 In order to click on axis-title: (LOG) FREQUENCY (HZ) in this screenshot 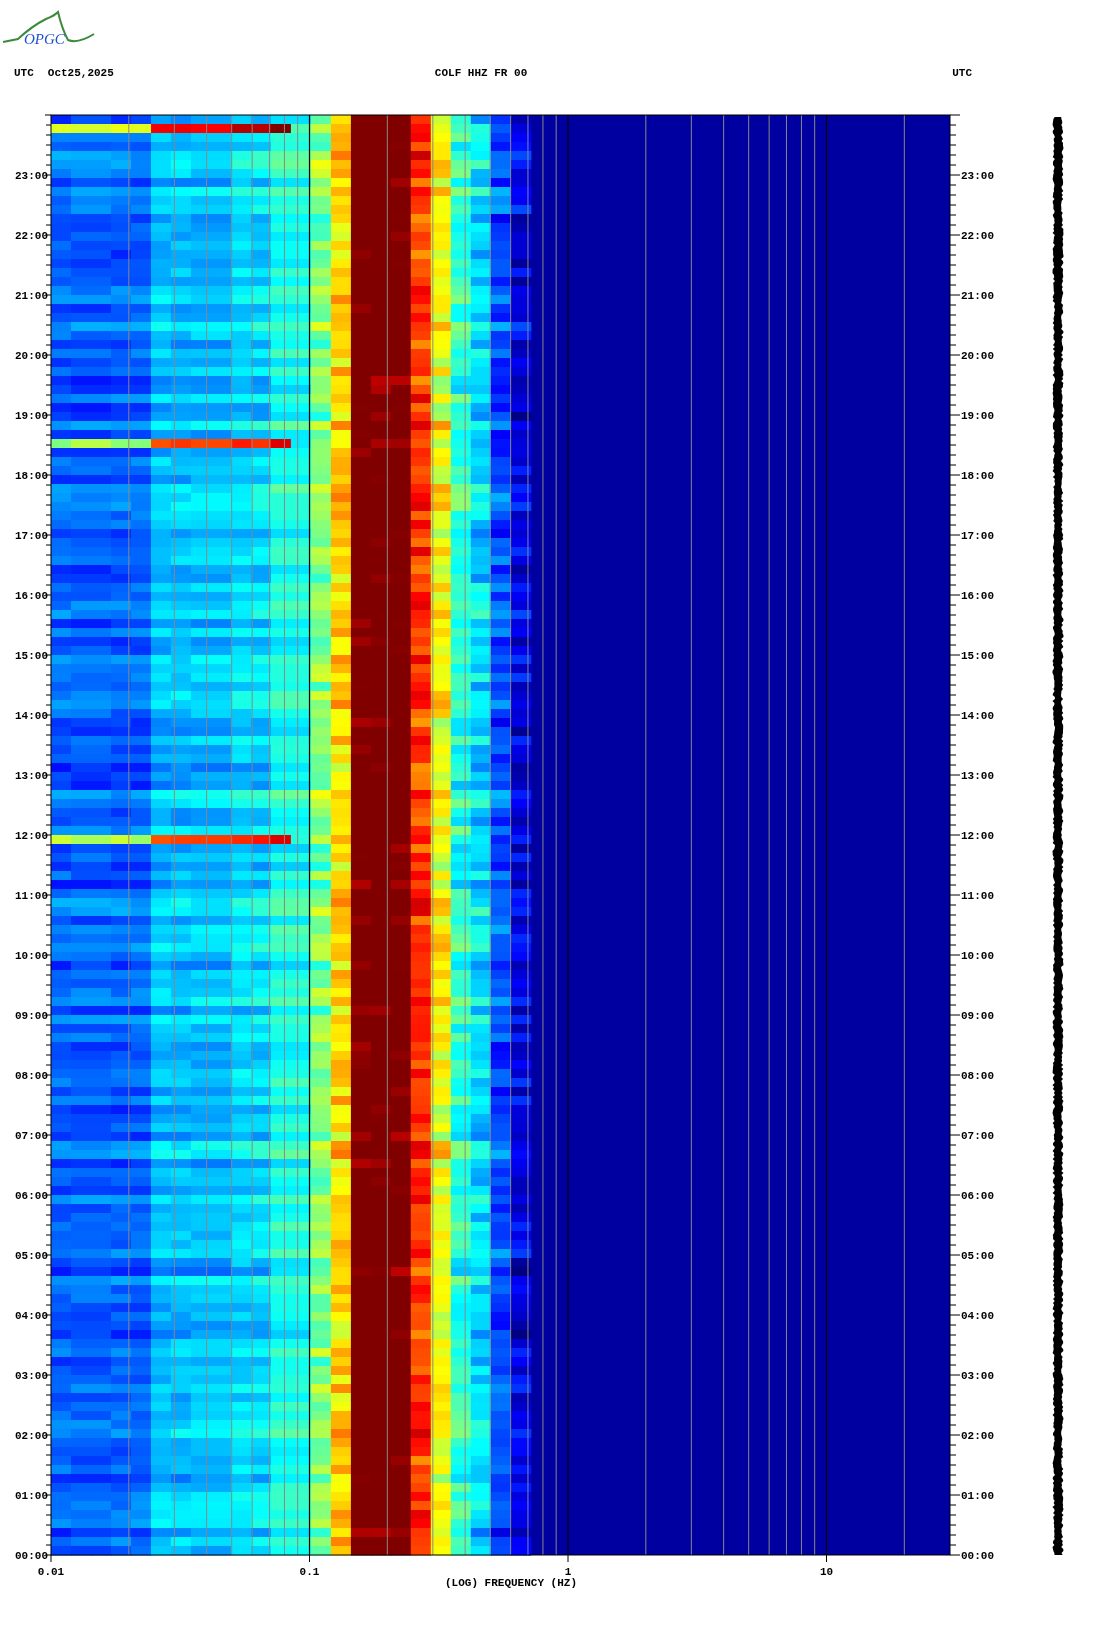, I will do `click(511, 1583)`.